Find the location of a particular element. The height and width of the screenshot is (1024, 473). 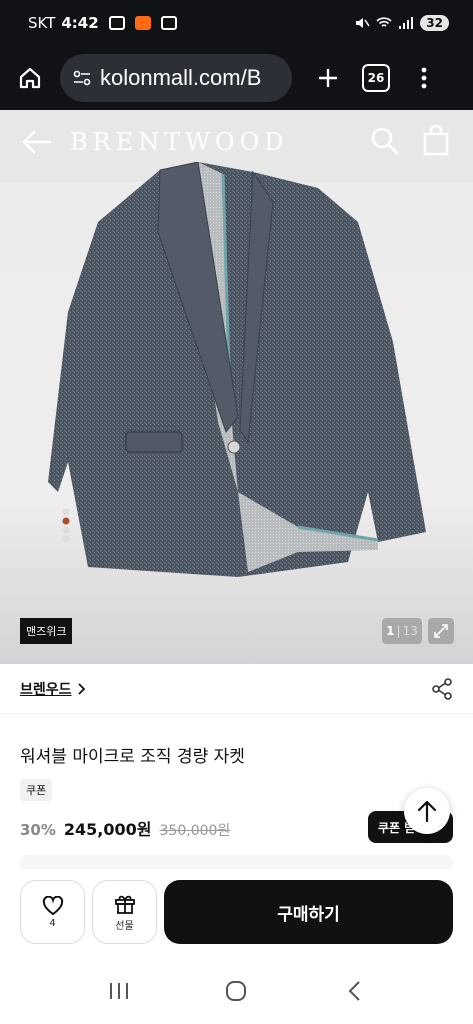

battery-indicator: 32 is located at coordinates (434, 23).